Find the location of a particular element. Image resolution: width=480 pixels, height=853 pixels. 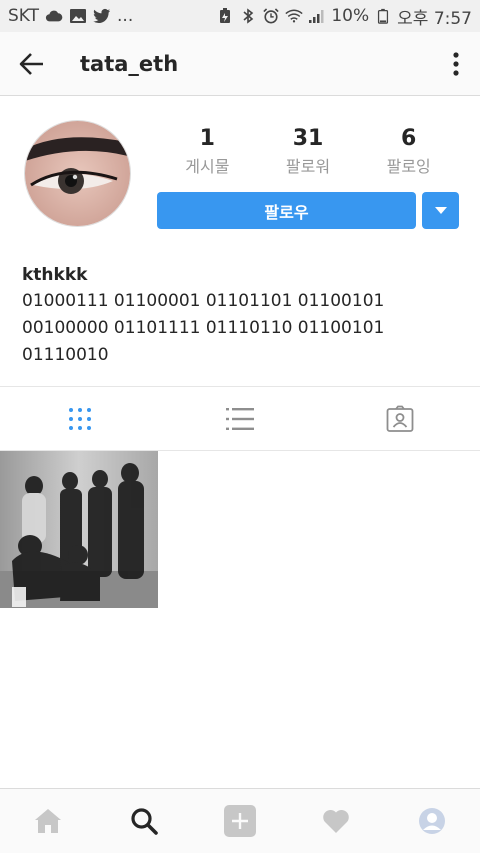

nav-search is located at coordinates (144, 821).